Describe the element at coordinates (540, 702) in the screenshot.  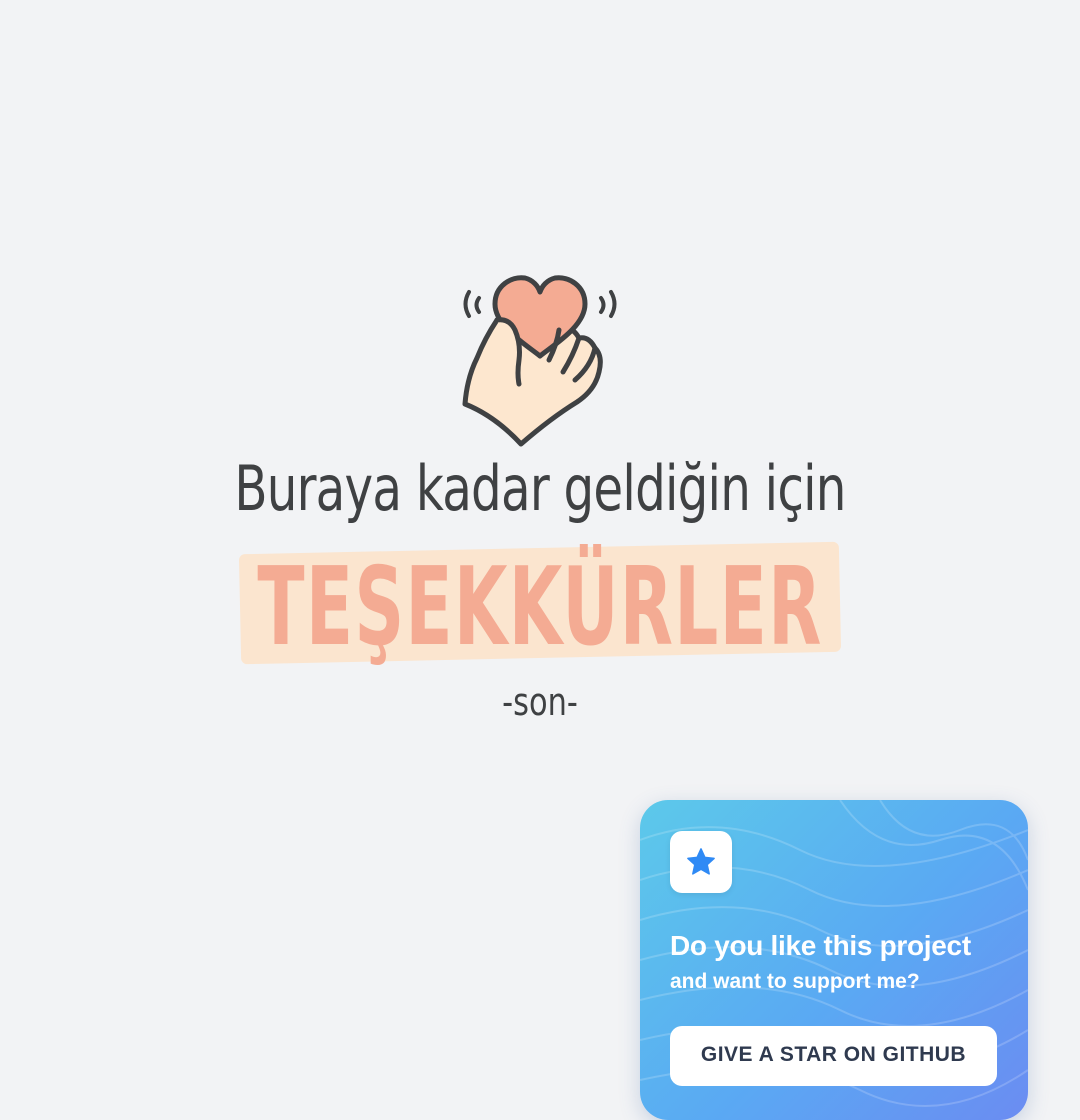
I see `end-label: -son-` at that location.